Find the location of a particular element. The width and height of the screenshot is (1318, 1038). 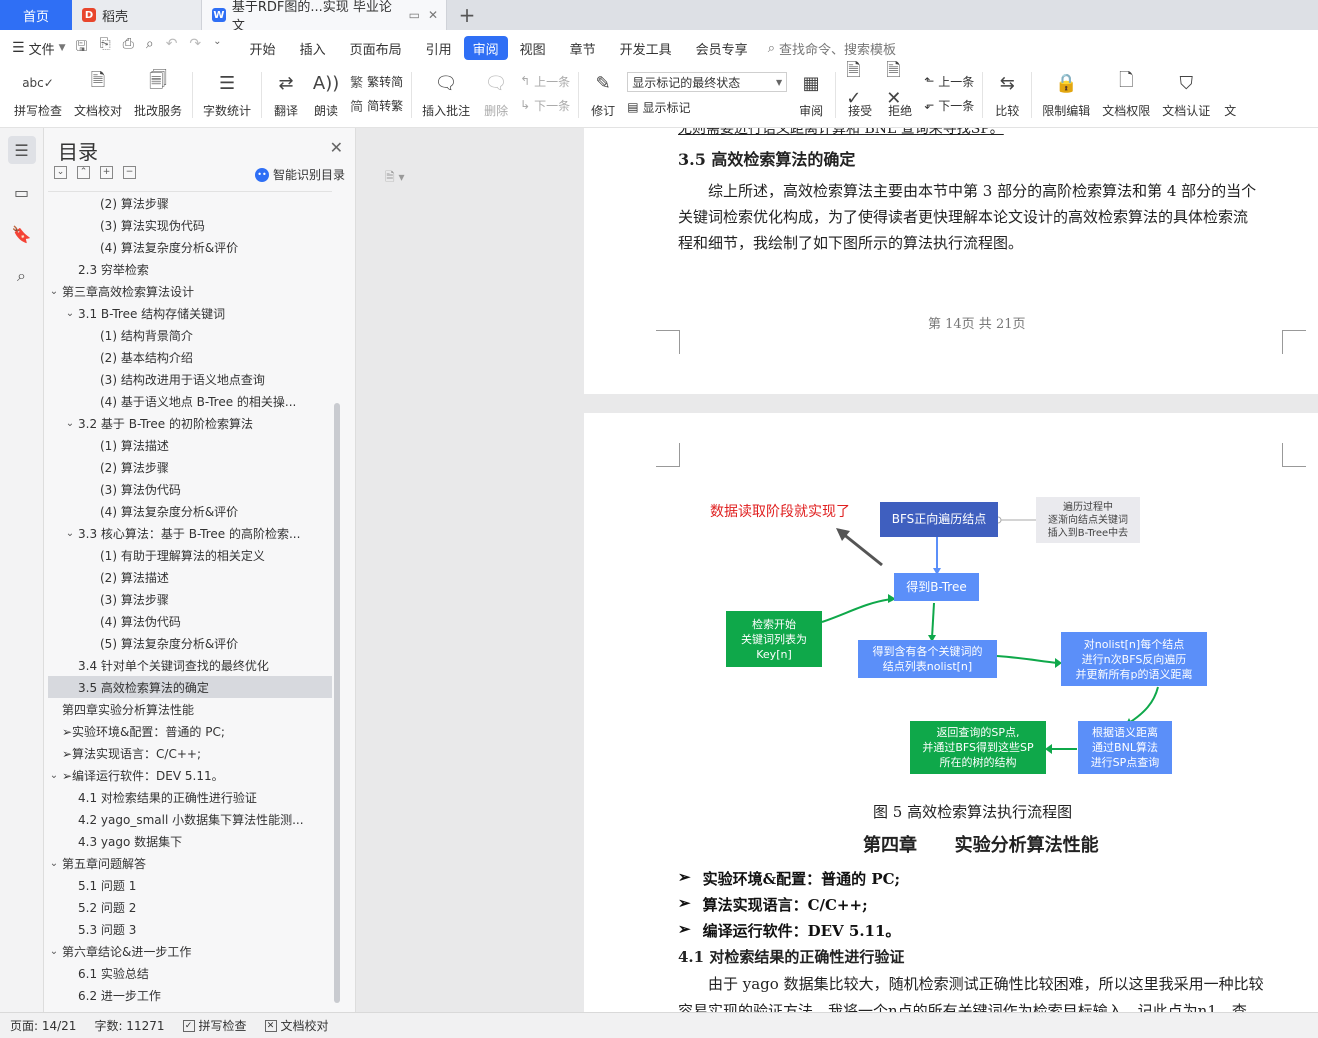

compare-button: ⇆ 比较 is located at coordinates (1007, 95).